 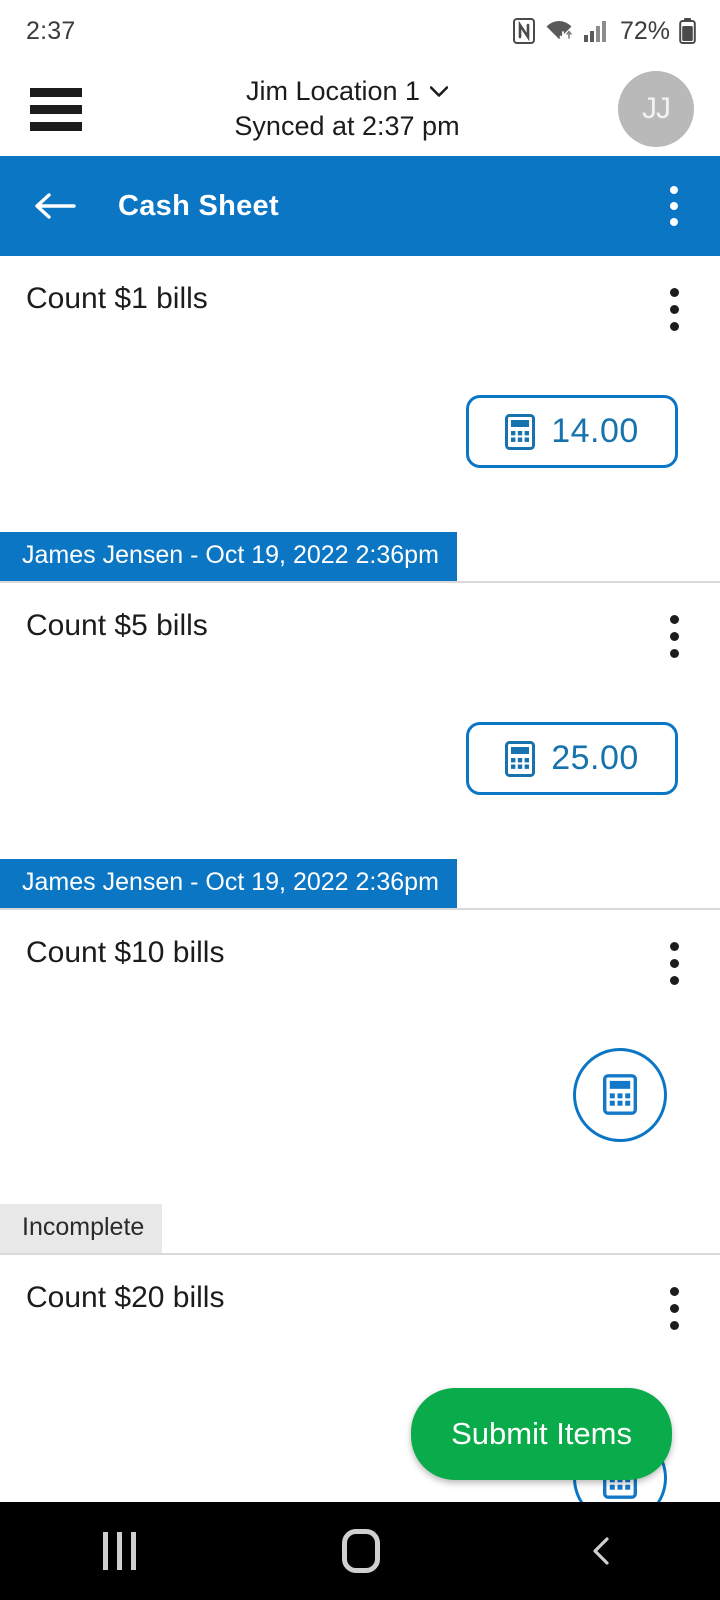 I want to click on home-icon, so click(x=361, y=1551).